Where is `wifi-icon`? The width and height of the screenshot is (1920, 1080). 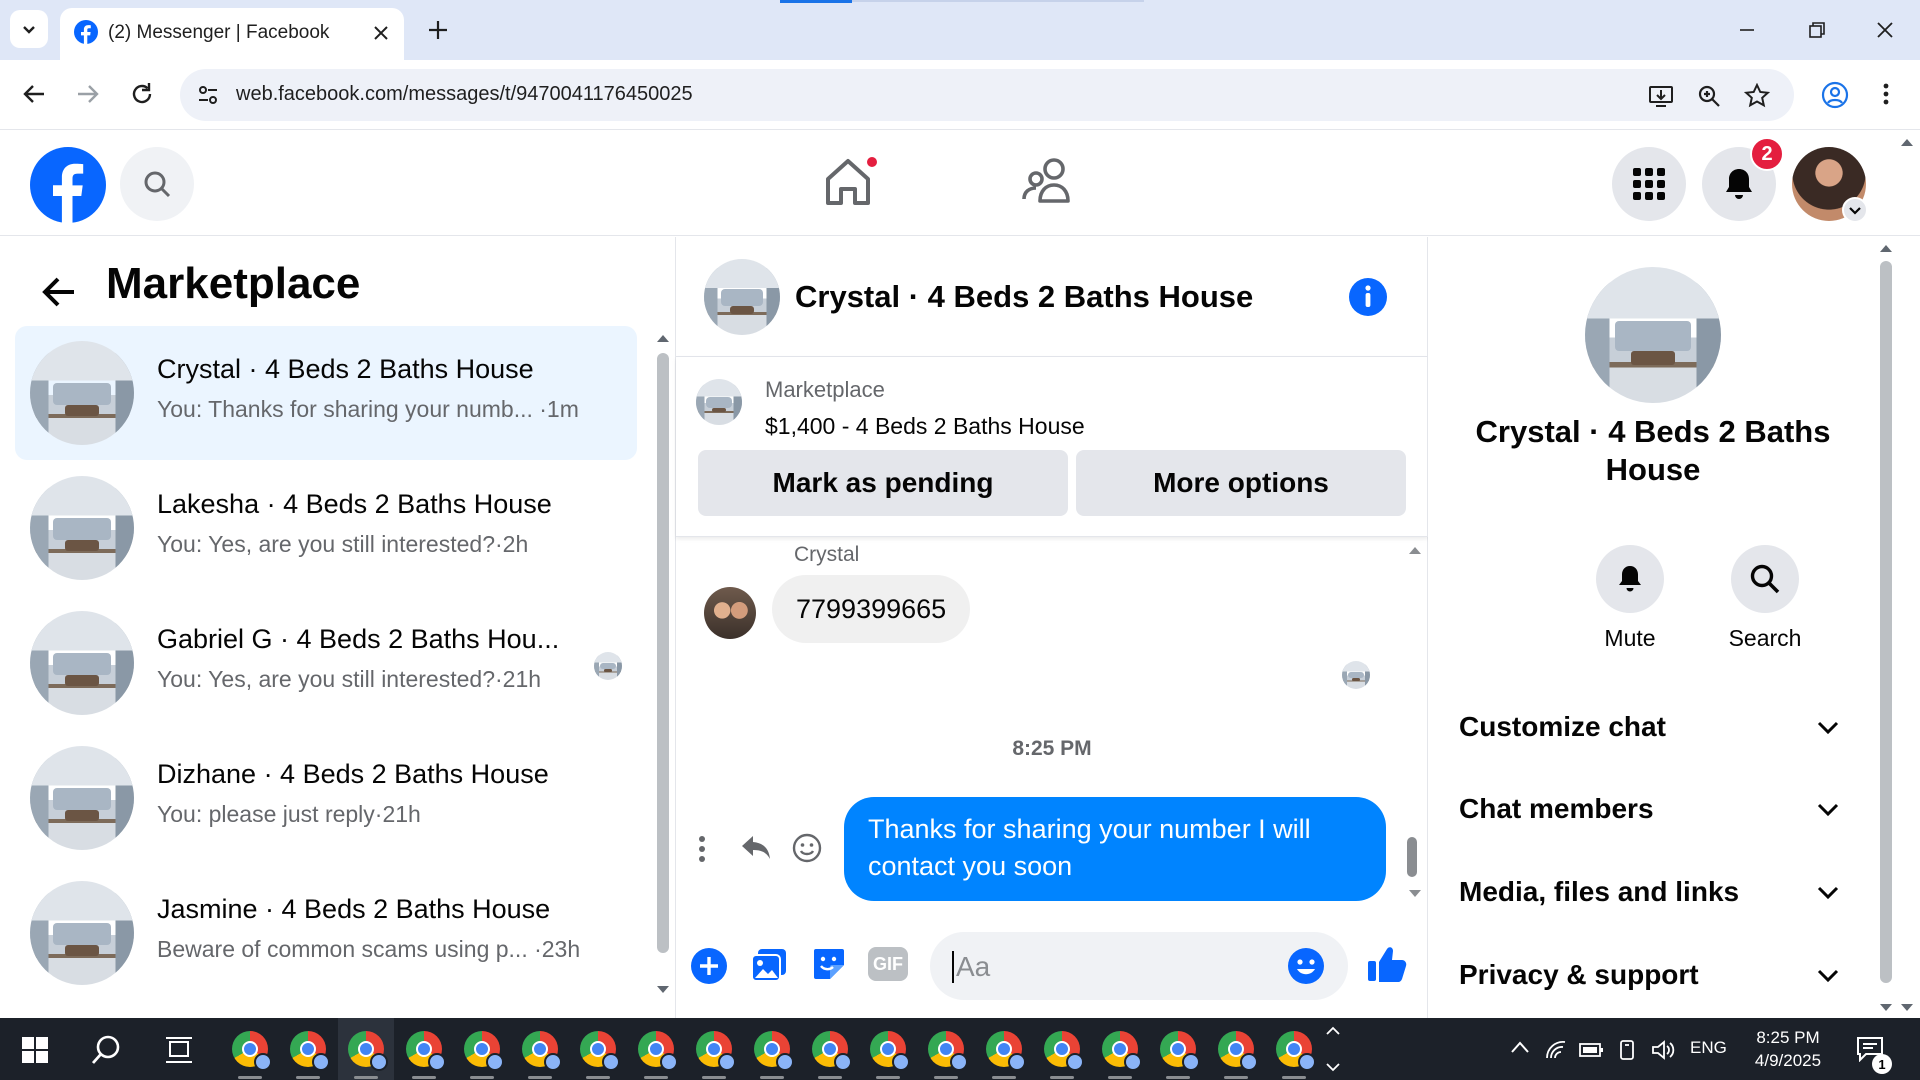 wifi-icon is located at coordinates (1556, 1050).